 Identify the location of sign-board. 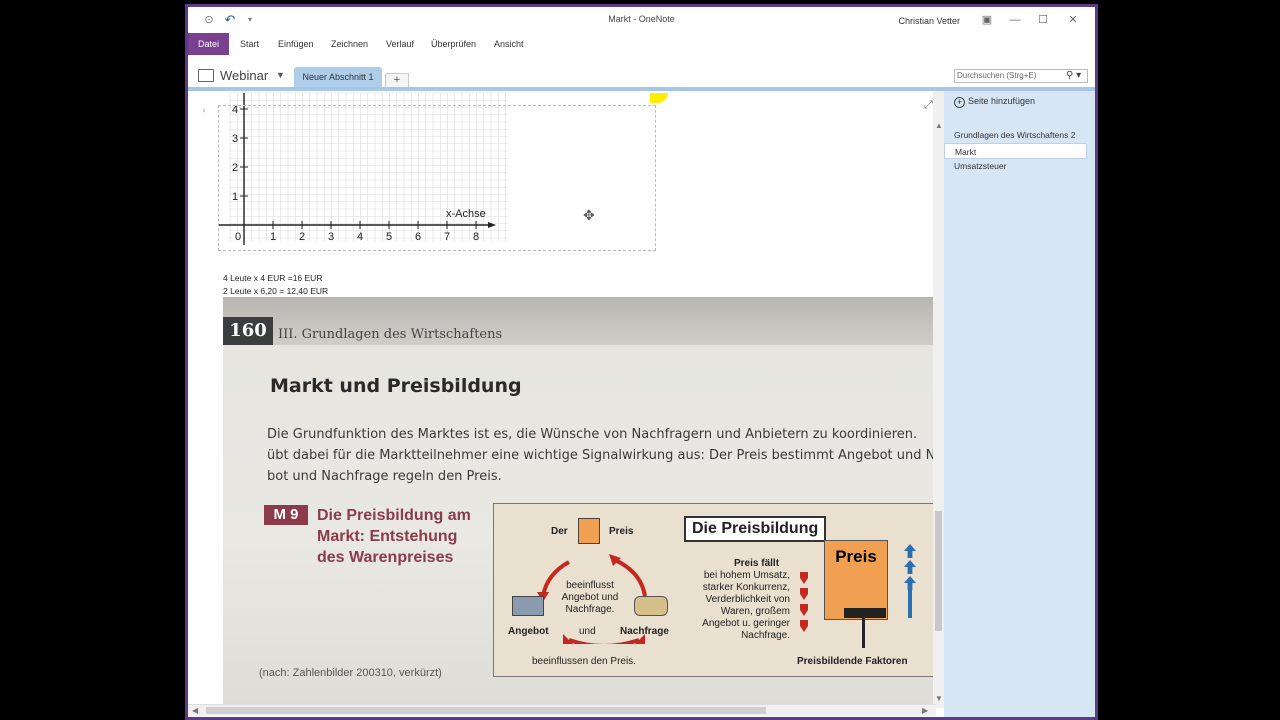
(865, 613).